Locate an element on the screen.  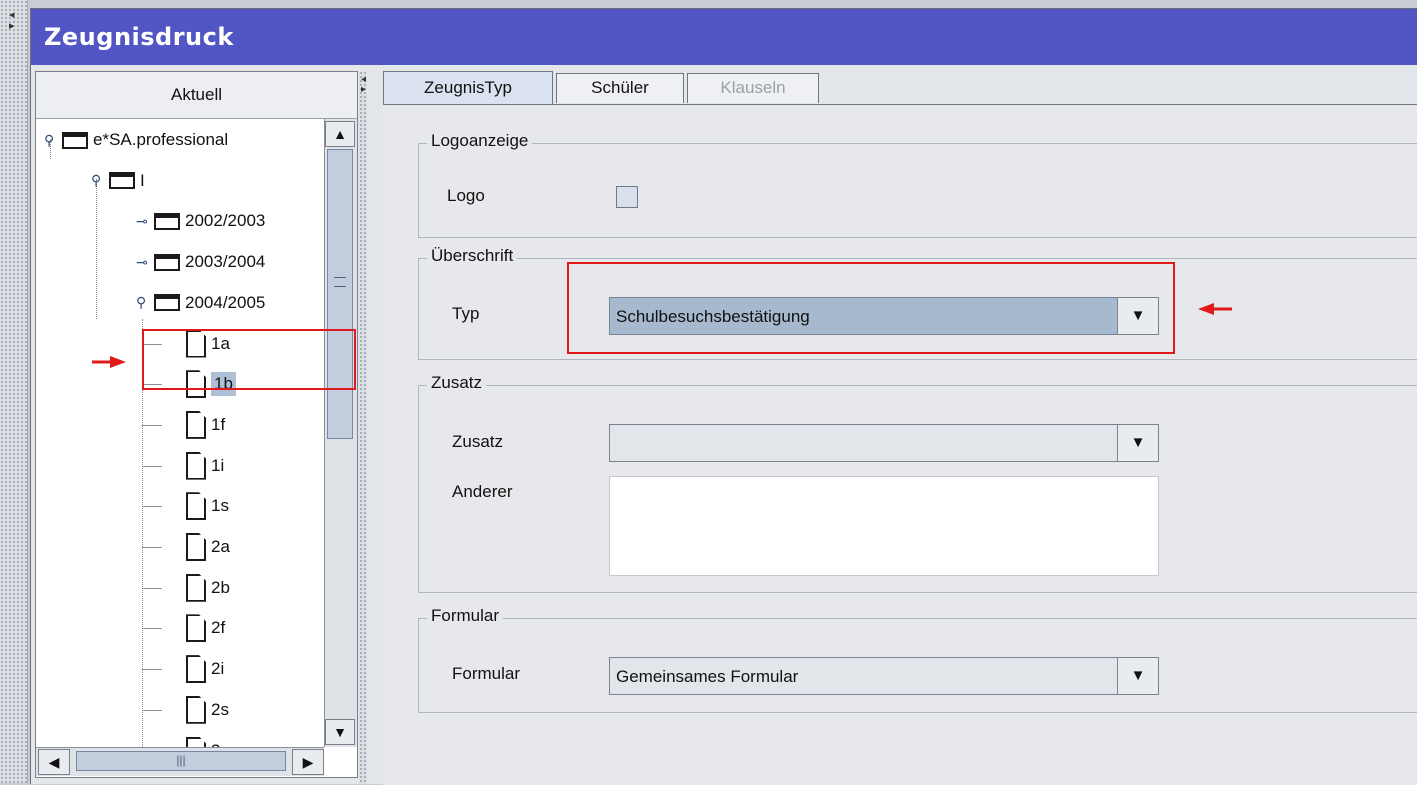
tree-folder-node: ⊸ 2002/2003 is located at coordinates (200, 221).